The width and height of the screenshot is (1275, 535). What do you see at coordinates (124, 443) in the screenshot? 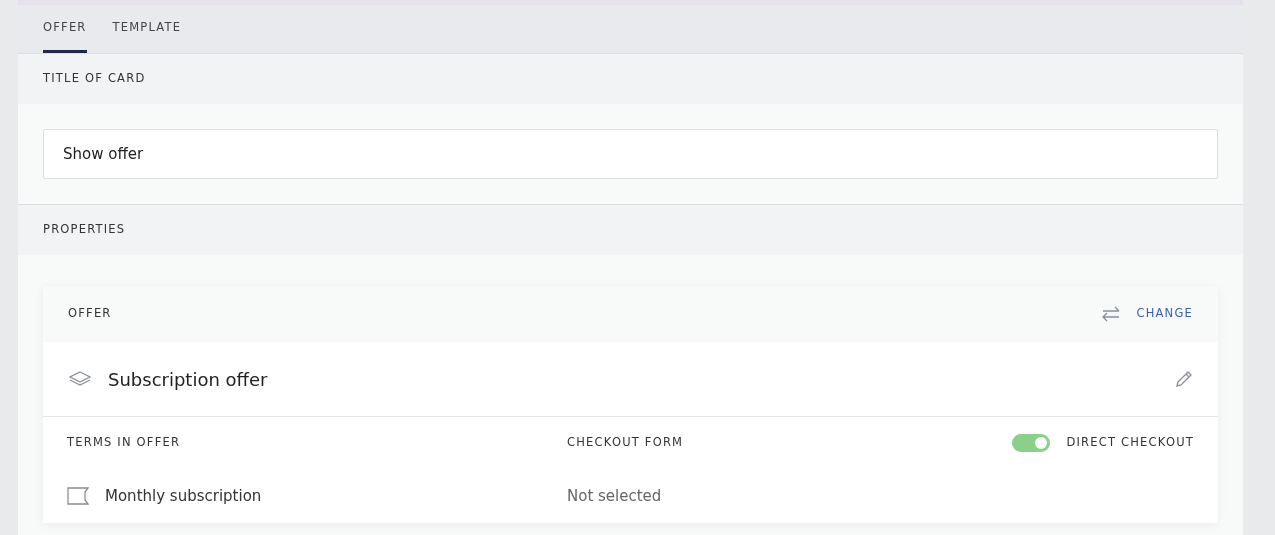
I see `column-heading: TERMS IN OFFER` at bounding box center [124, 443].